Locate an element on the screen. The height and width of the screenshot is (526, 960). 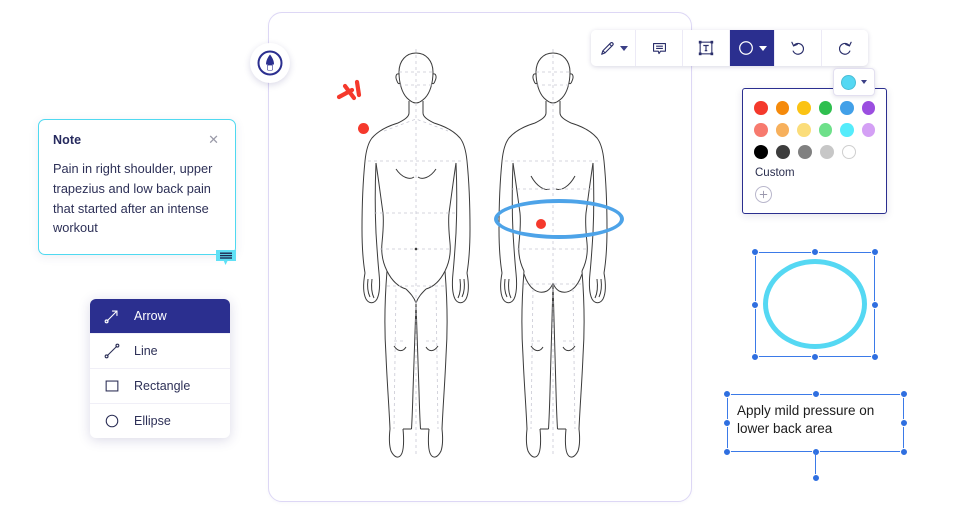
color-row-greyscale is located at coordinates (814, 152).